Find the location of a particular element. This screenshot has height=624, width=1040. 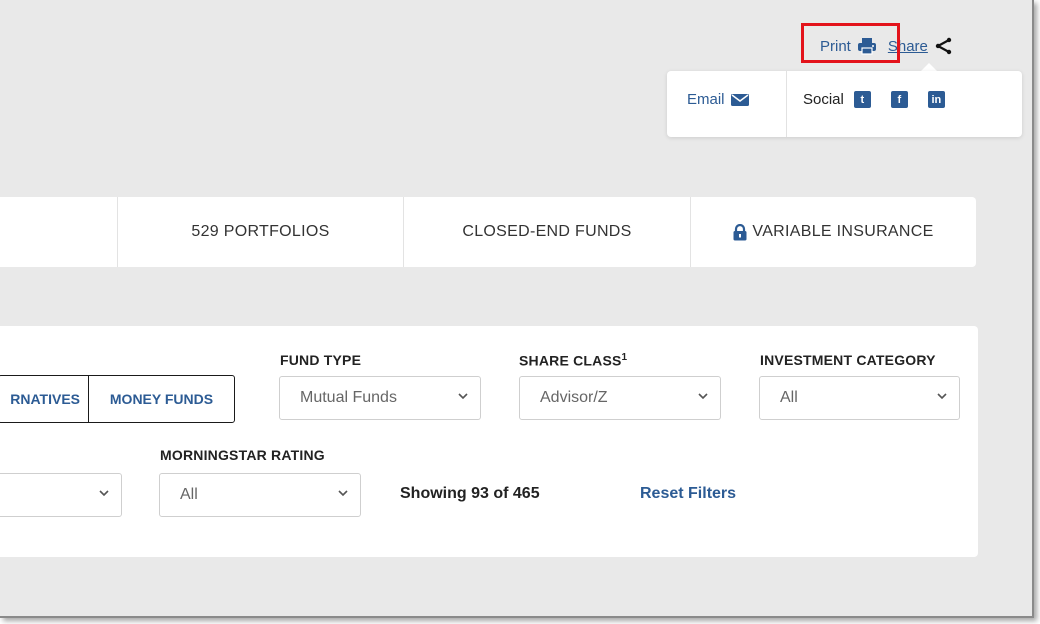

share-class-footnote: 1 is located at coordinates (624, 357).